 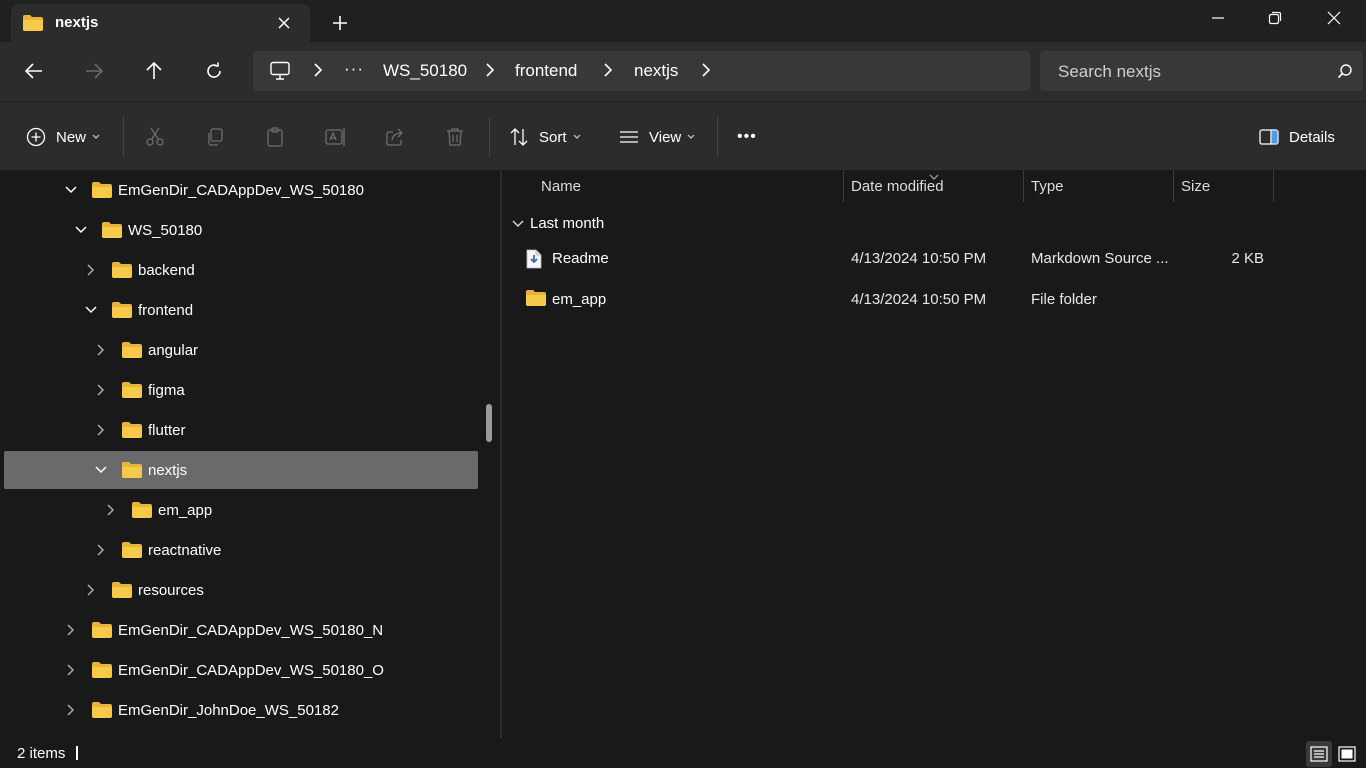 What do you see at coordinates (214, 71) in the screenshot?
I see `refresh-button` at bounding box center [214, 71].